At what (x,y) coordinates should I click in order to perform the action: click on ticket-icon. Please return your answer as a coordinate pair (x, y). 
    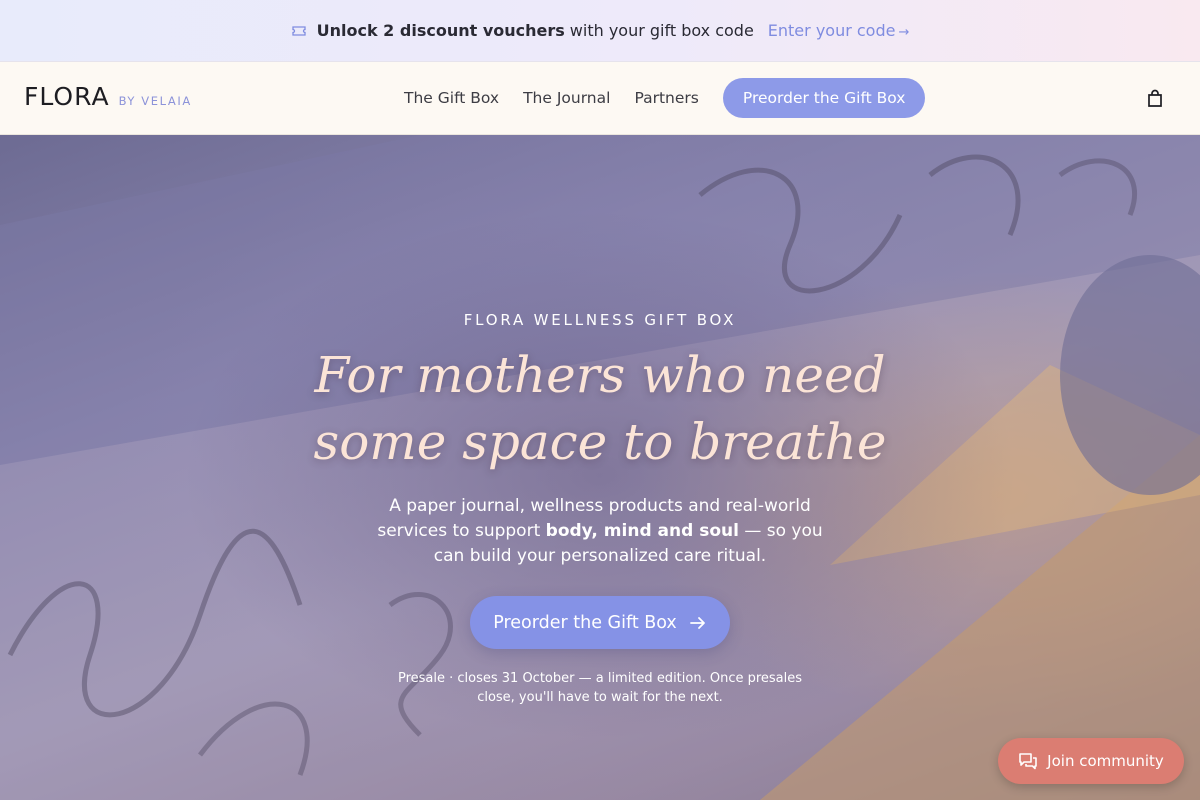
    Looking at the image, I should click on (298, 30).